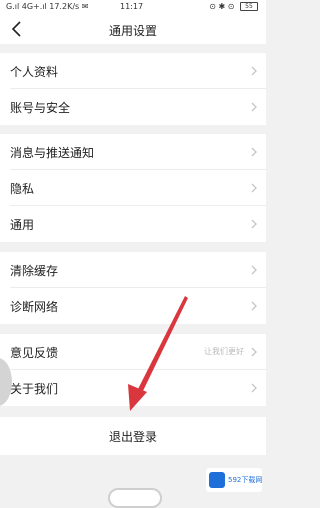 The height and width of the screenshot is (508, 320). I want to click on watermark-logo: 592下载网, so click(234, 480).